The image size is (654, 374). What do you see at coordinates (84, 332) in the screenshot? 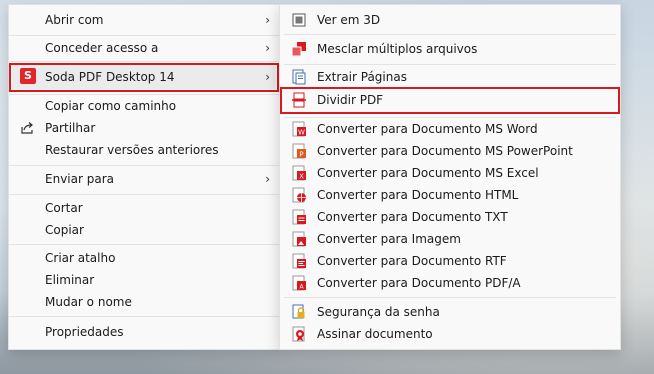
I see `menu-item-label: Propriedades` at bounding box center [84, 332].